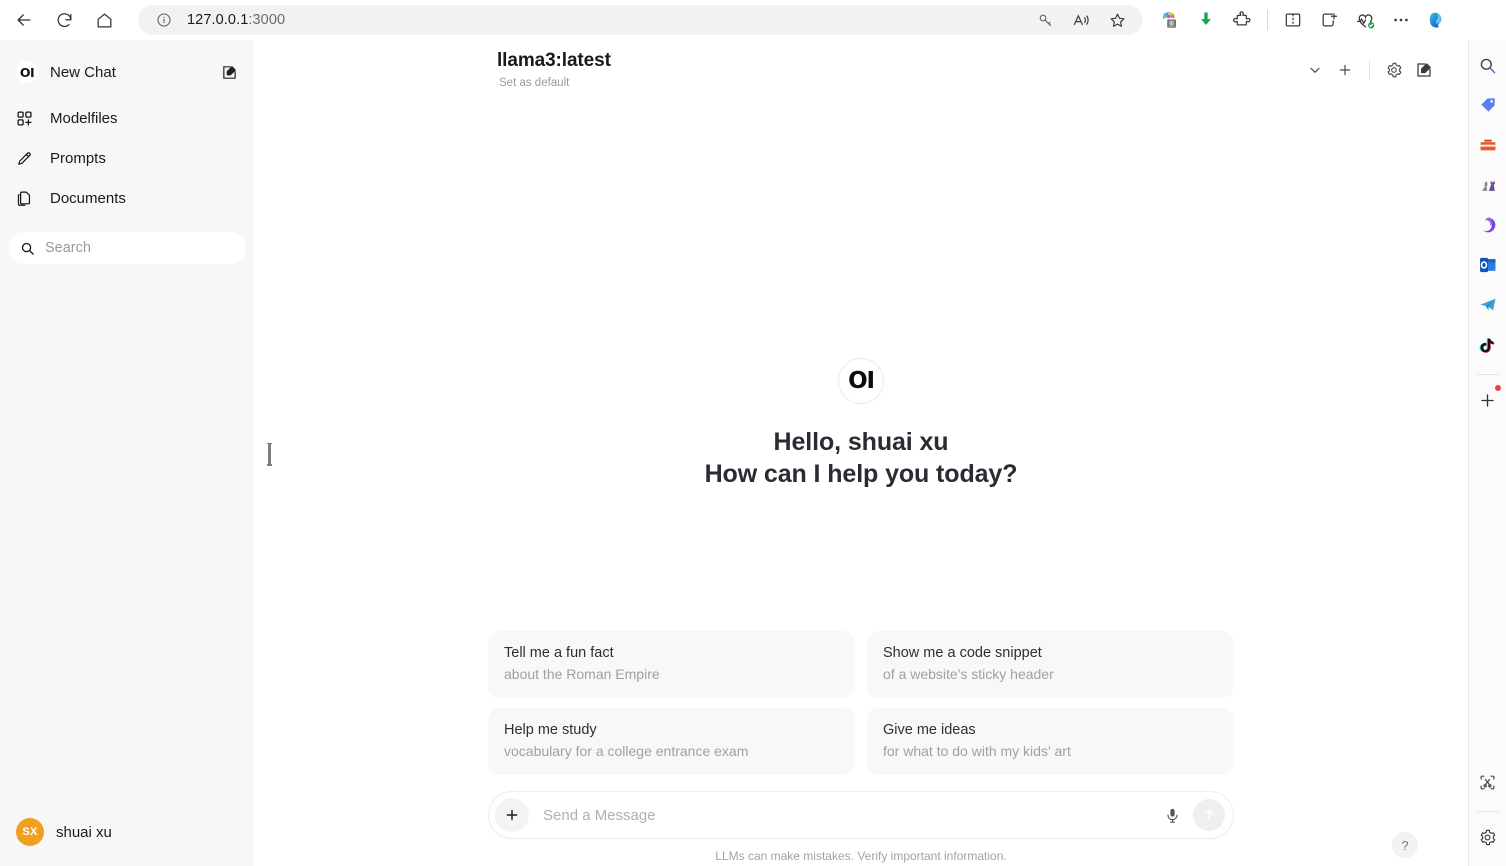 This screenshot has height=866, width=1506. What do you see at coordinates (1171, 23) in the screenshot?
I see `svg-text: 美` at bounding box center [1171, 23].